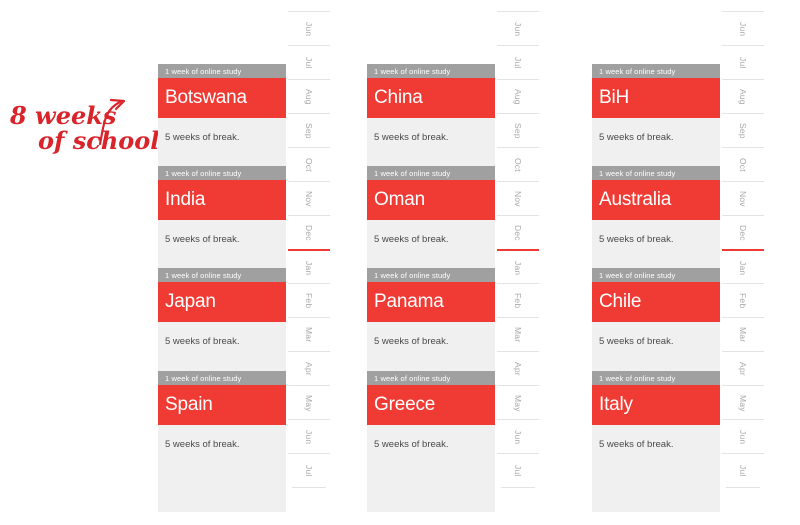  I want to click on month-label: Aug, so click(743, 97).